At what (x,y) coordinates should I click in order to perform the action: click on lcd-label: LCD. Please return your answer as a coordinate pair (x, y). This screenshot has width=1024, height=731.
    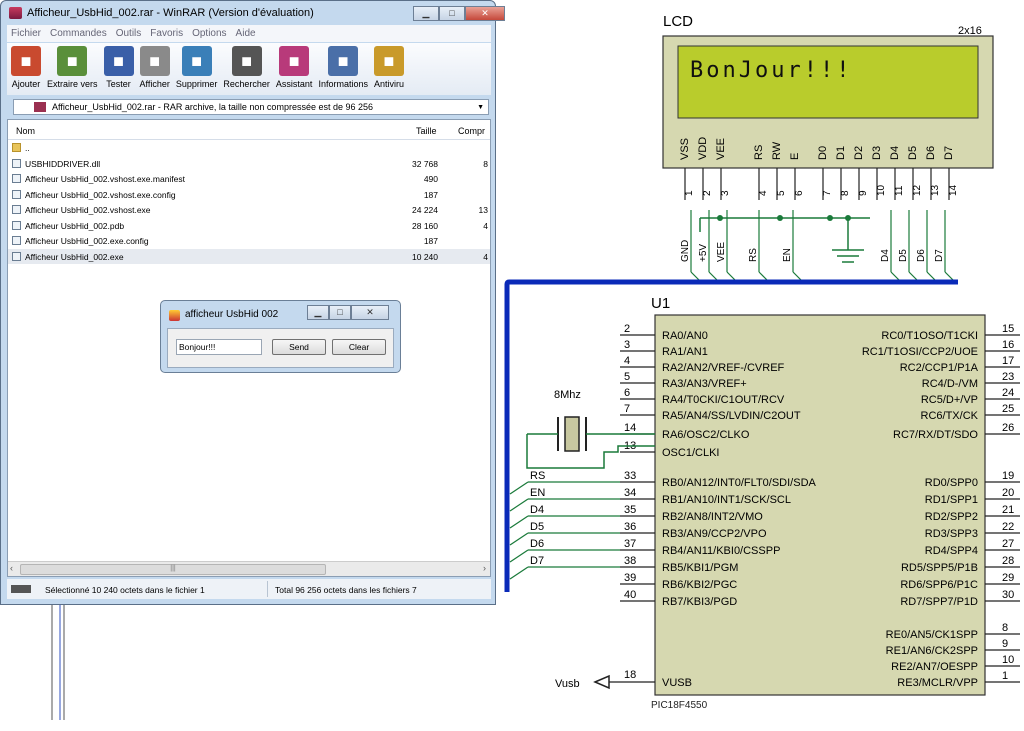
    Looking at the image, I should click on (678, 21).